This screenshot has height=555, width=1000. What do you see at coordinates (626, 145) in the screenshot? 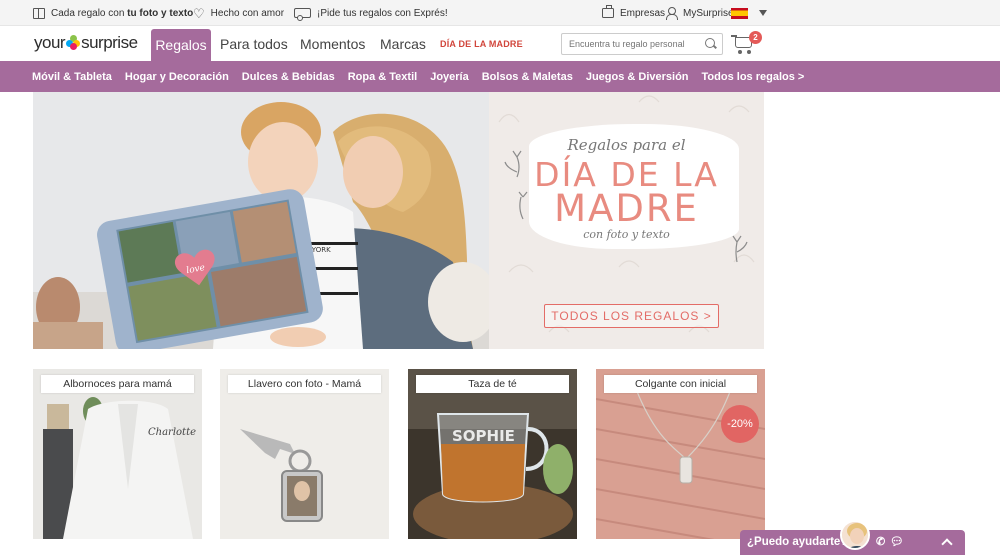
I see `hero-script-top: Regalos para el` at bounding box center [626, 145].